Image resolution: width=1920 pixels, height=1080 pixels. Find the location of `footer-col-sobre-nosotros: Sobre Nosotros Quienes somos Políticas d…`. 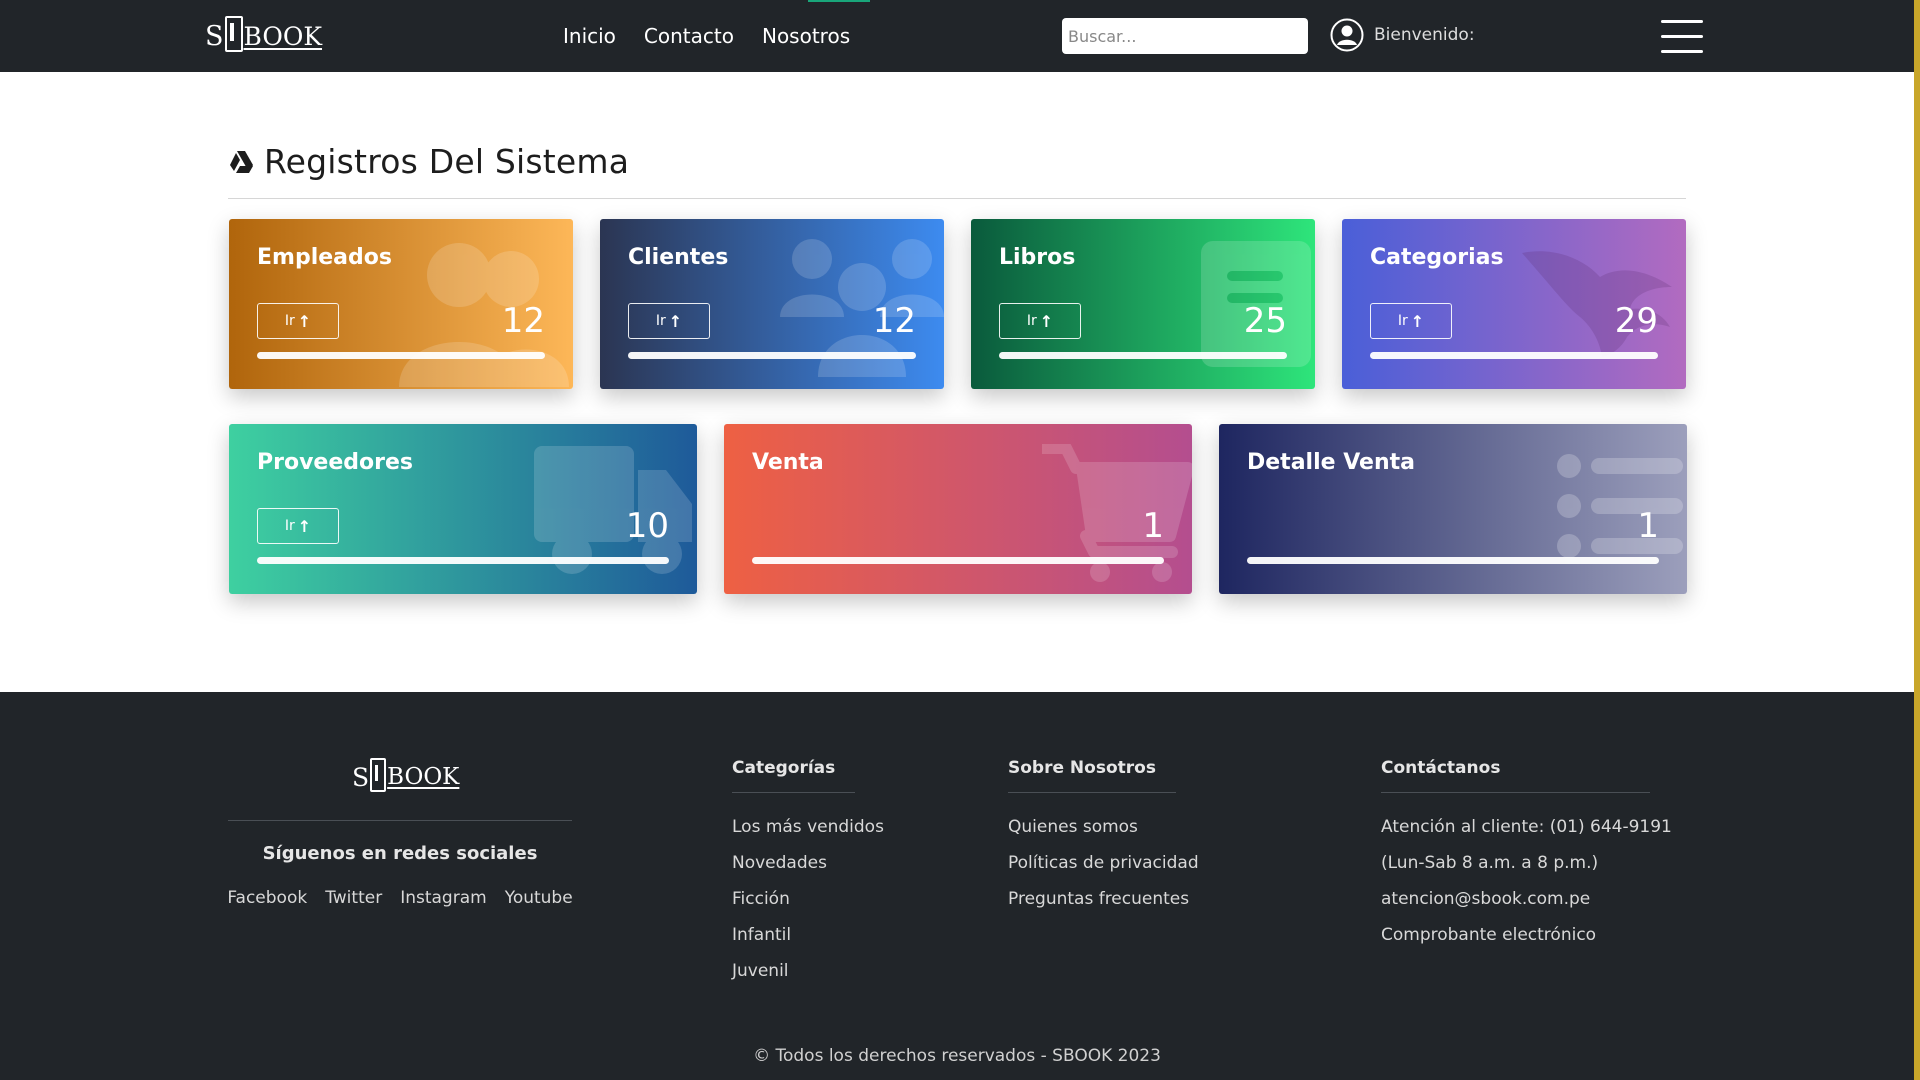

footer-col-sobre-nosotros: Sobre Nosotros Quienes somos Políticas d… is located at coordinates (1103, 837).